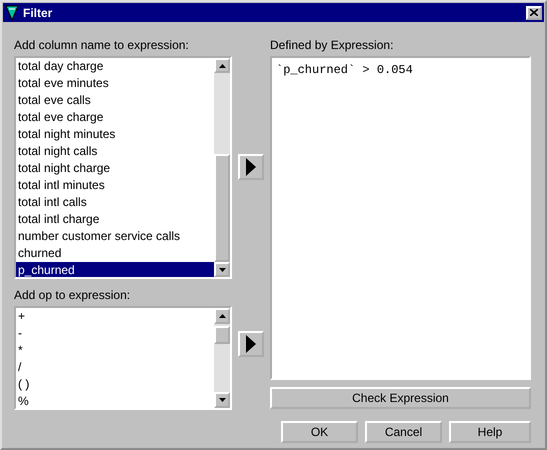 The height and width of the screenshot is (450, 547). I want to click on list-item: ( ), so click(115, 384).